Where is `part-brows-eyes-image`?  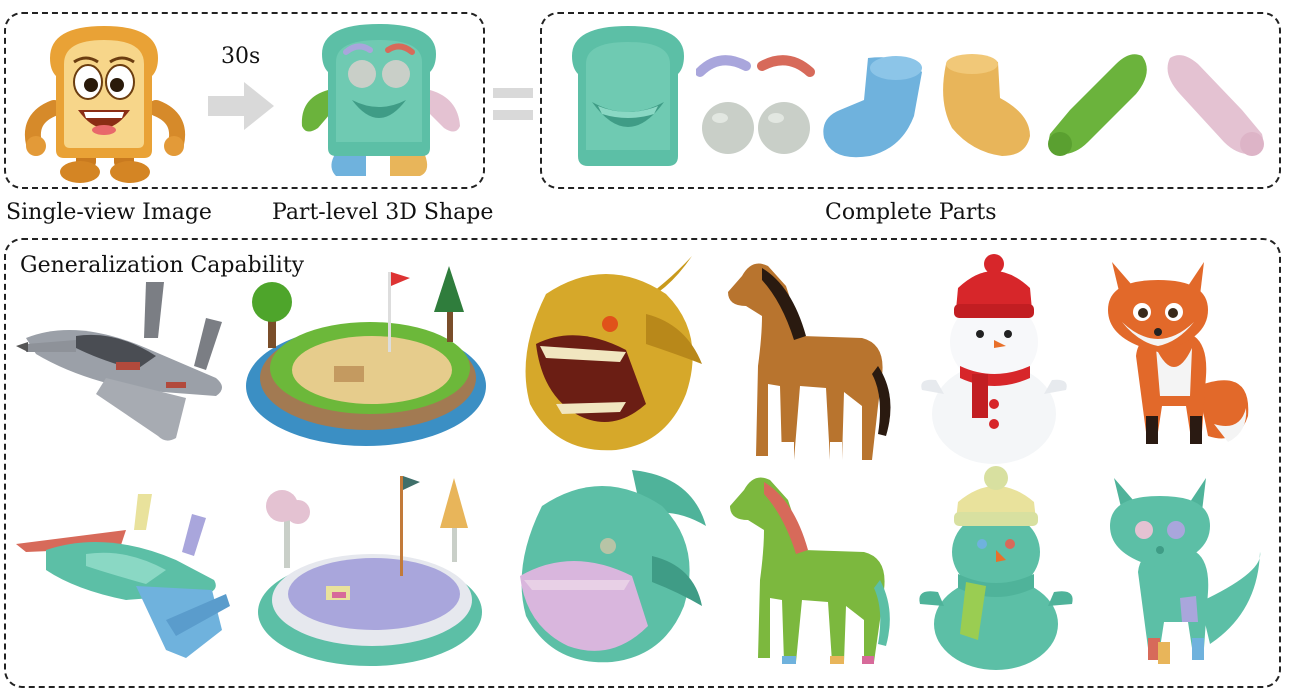
part-brows-eyes-image is located at coordinates (758, 105).